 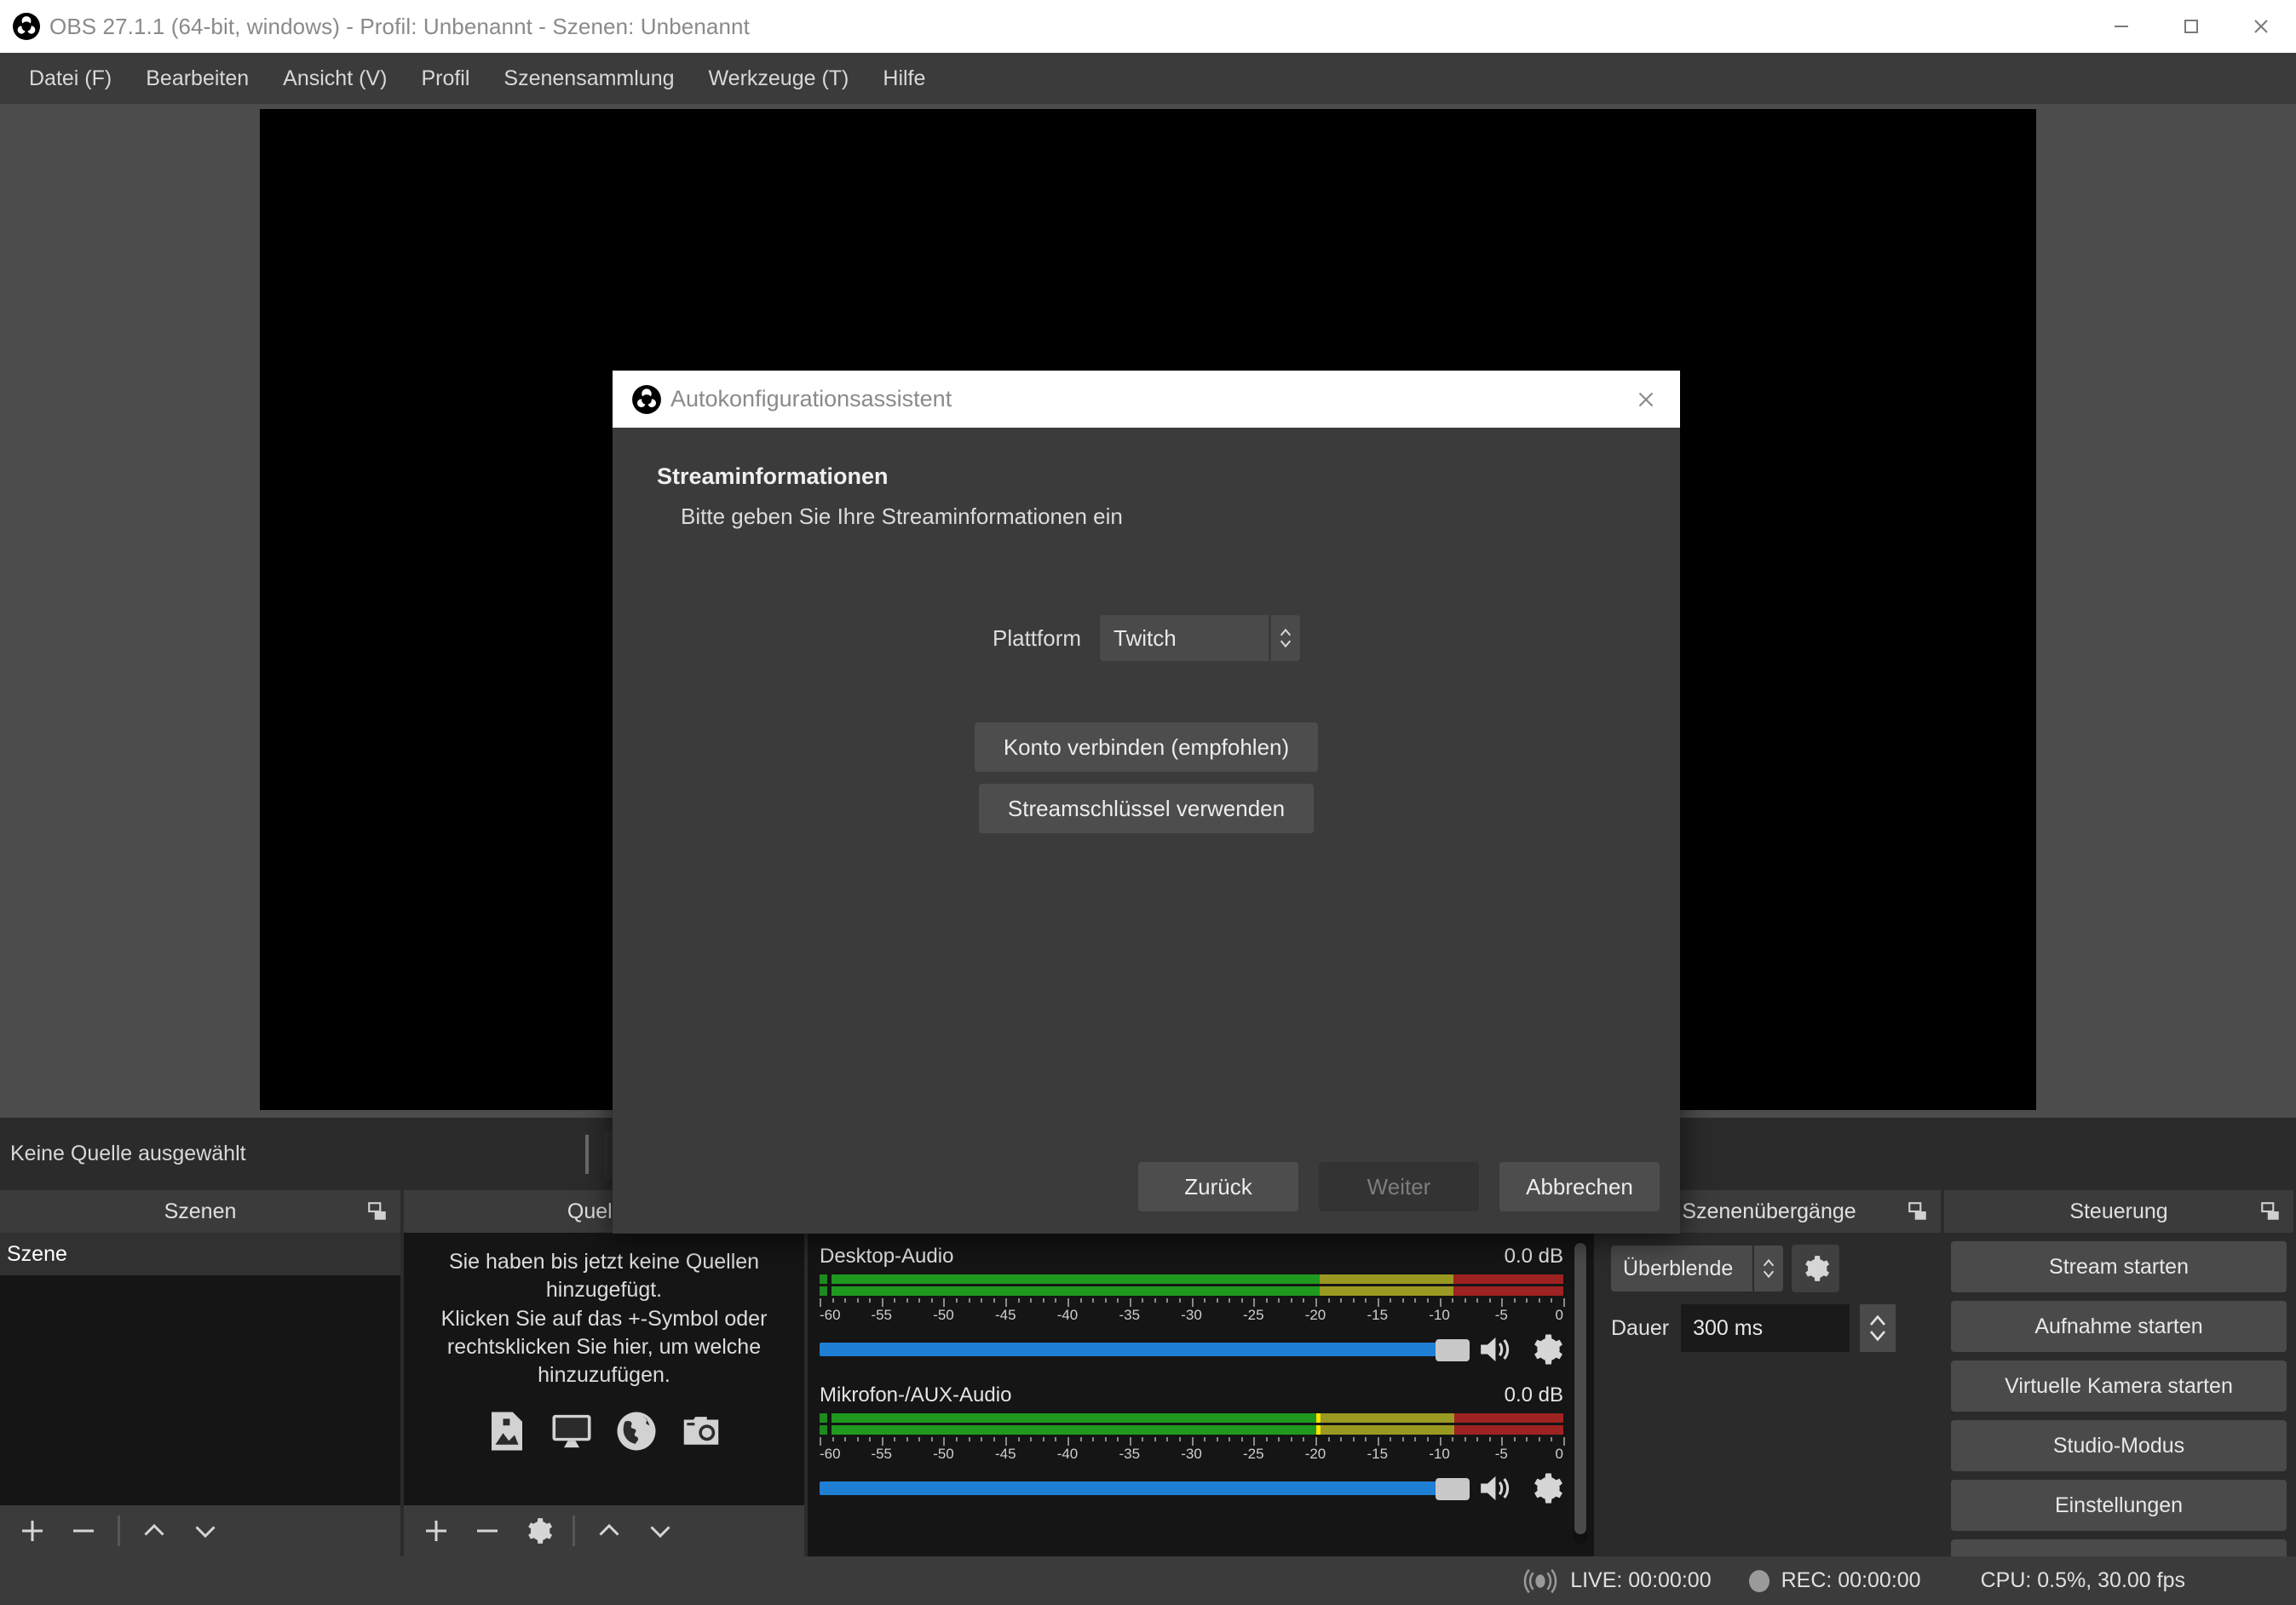 I want to click on meter-yellow-segment, so click(x=1387, y=1430).